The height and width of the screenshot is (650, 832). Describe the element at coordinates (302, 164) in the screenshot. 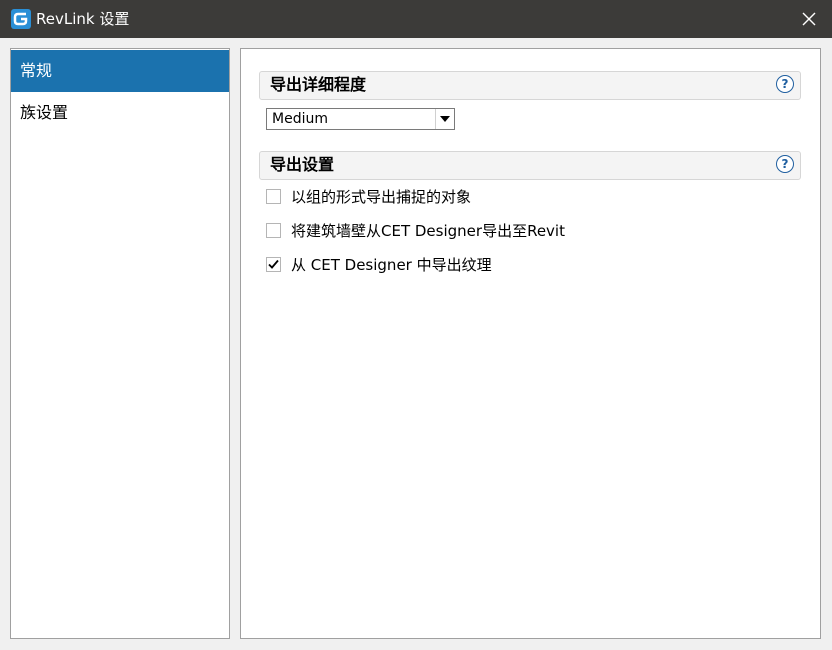

I see `section-title: 导出设置` at that location.